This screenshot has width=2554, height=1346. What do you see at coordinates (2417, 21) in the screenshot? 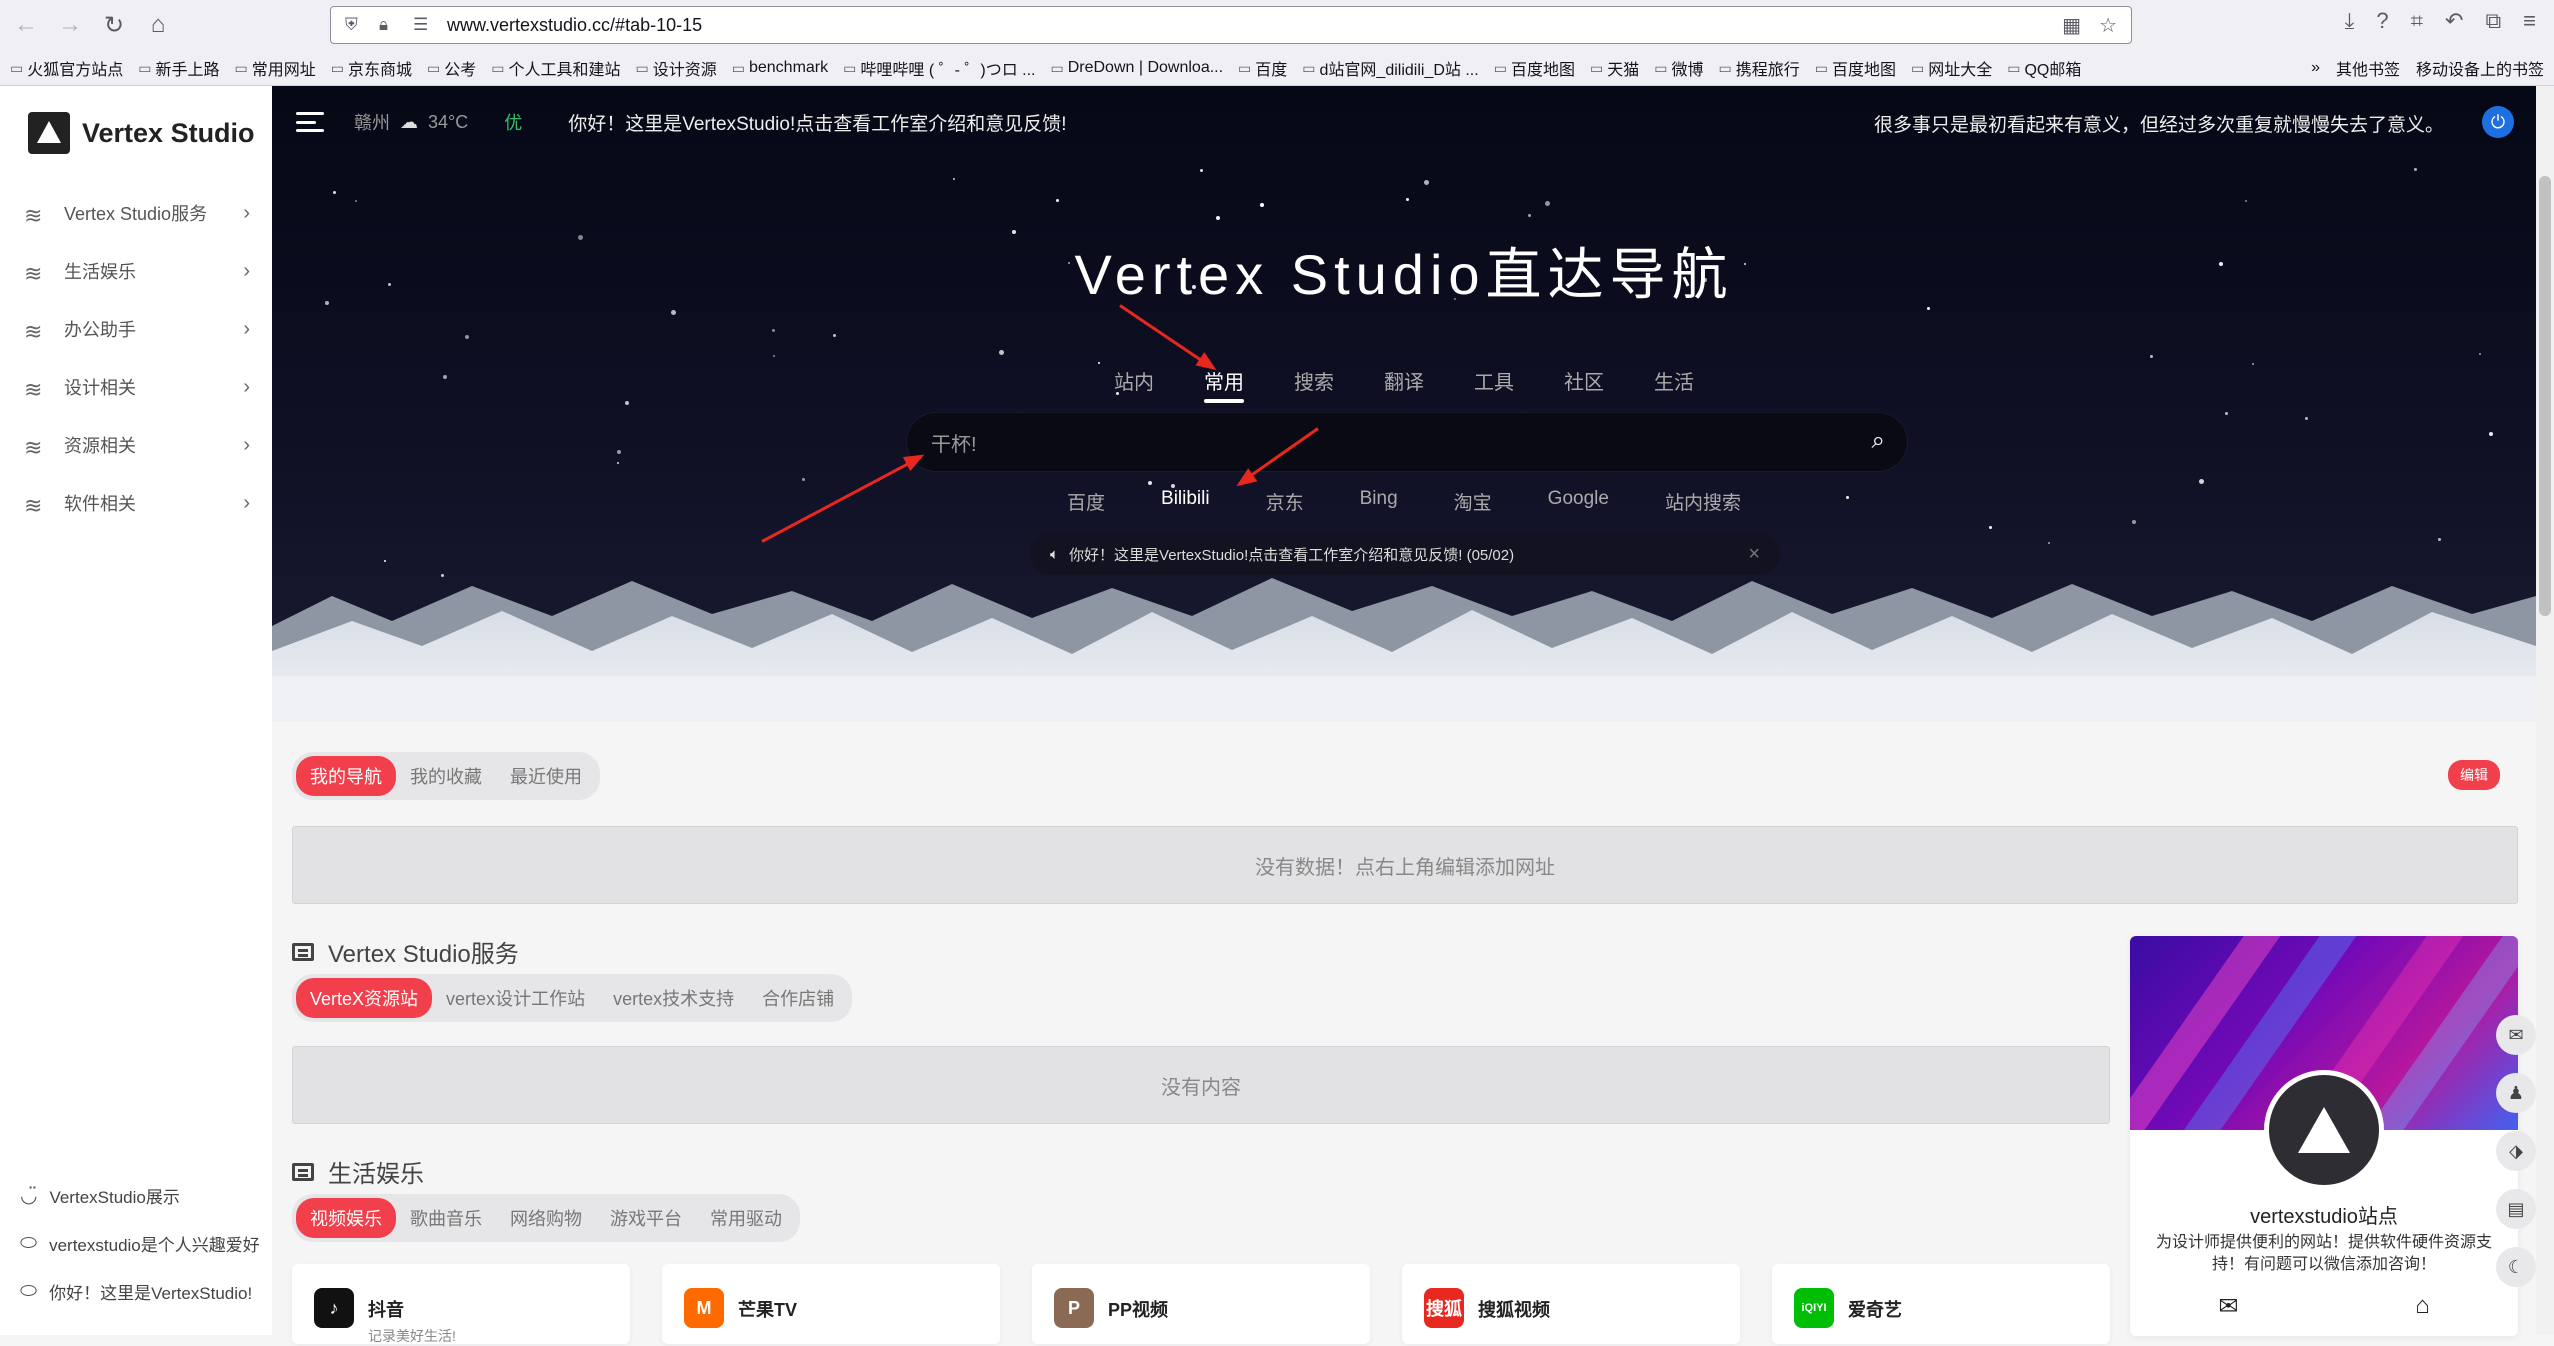
I see `screenshot-icon: ⌗` at bounding box center [2417, 21].